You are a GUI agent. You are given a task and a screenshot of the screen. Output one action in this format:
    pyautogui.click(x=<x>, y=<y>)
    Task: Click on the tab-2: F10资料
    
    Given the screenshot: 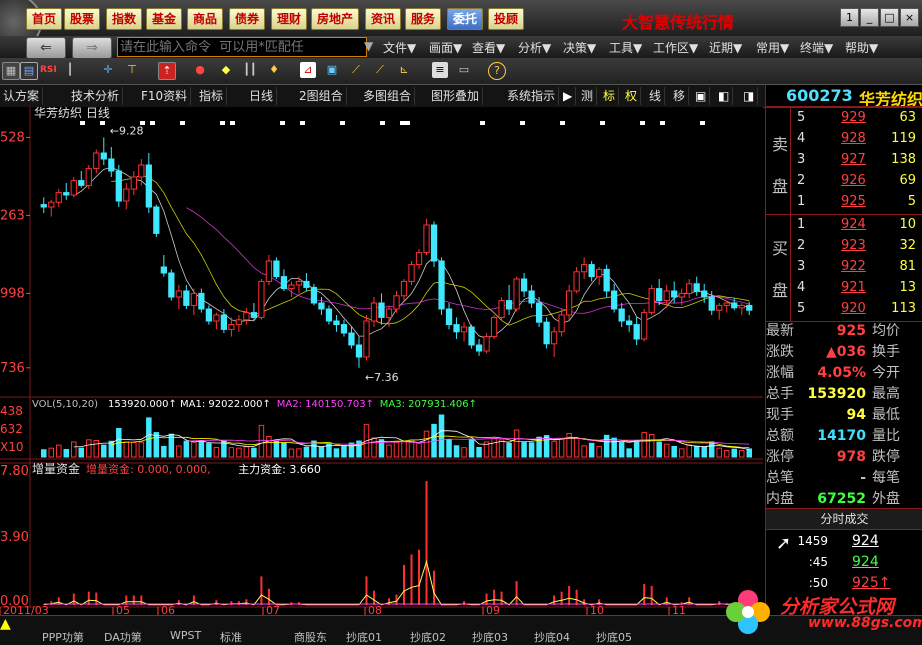 What is the action you would take?
    pyautogui.click(x=164, y=96)
    